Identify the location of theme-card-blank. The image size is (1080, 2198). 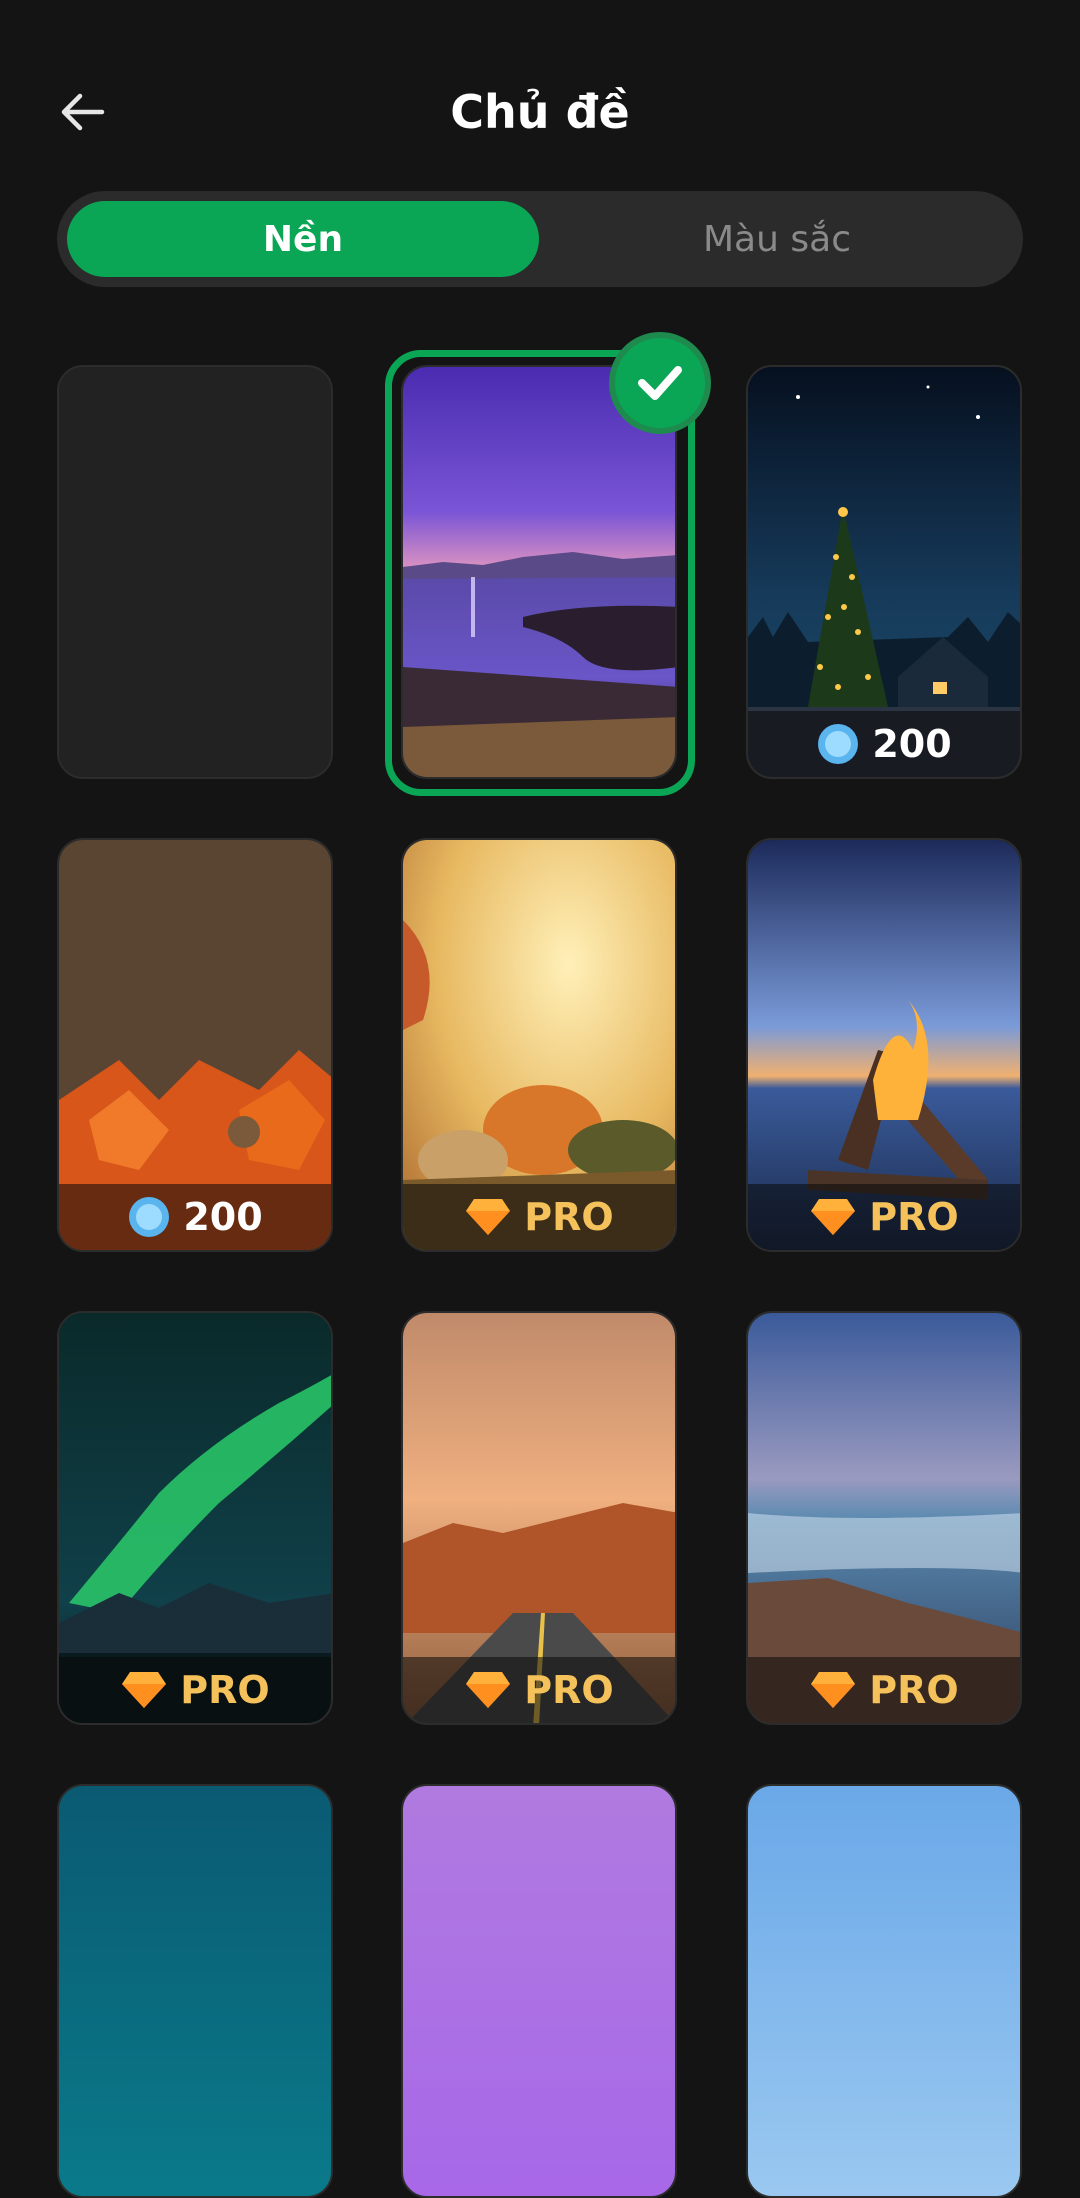
(195, 572).